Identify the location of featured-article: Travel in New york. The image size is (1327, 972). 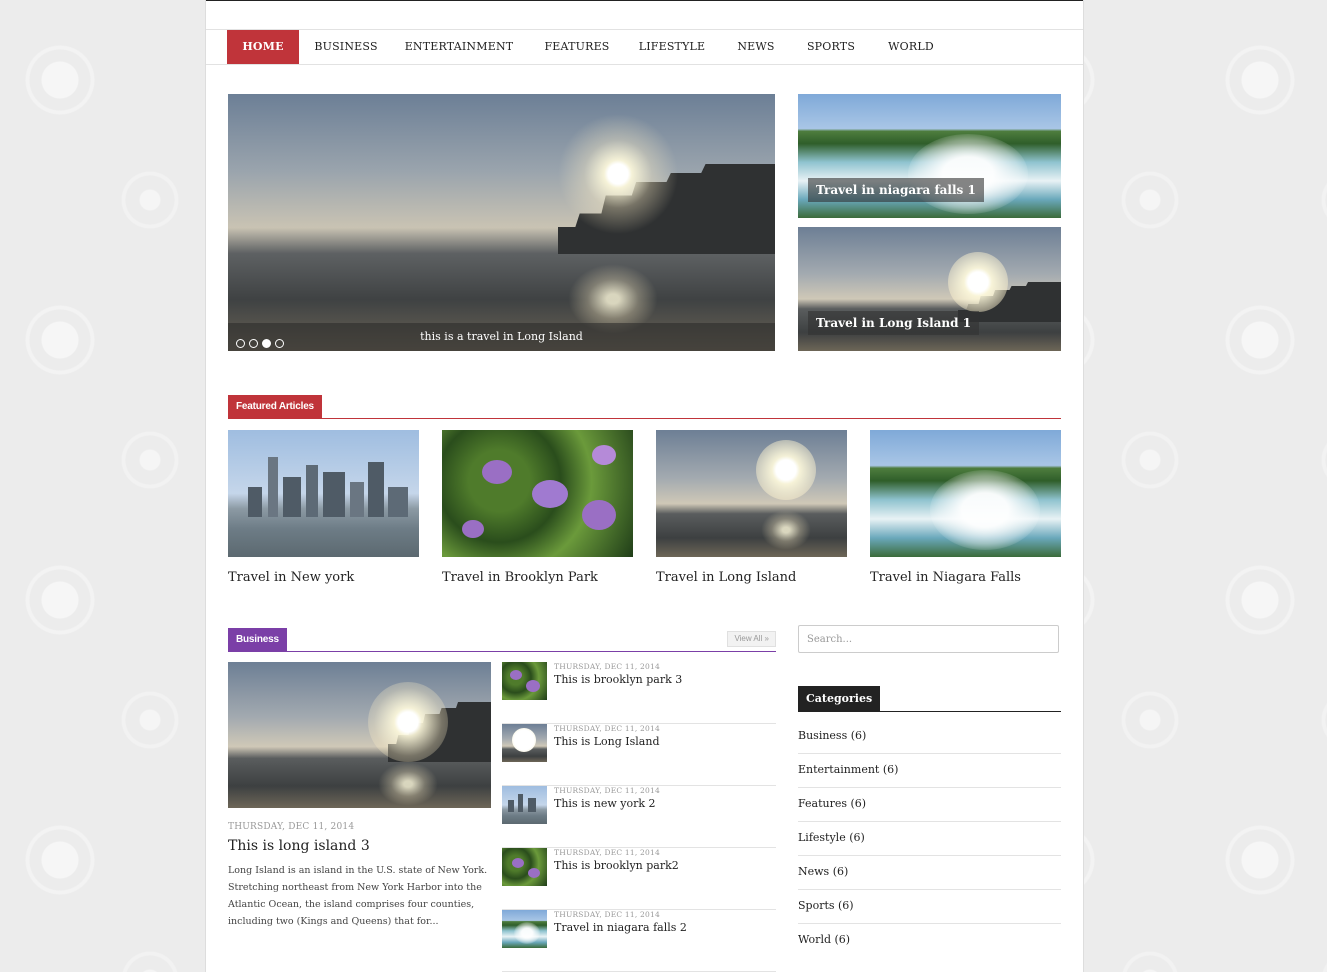
(323, 507).